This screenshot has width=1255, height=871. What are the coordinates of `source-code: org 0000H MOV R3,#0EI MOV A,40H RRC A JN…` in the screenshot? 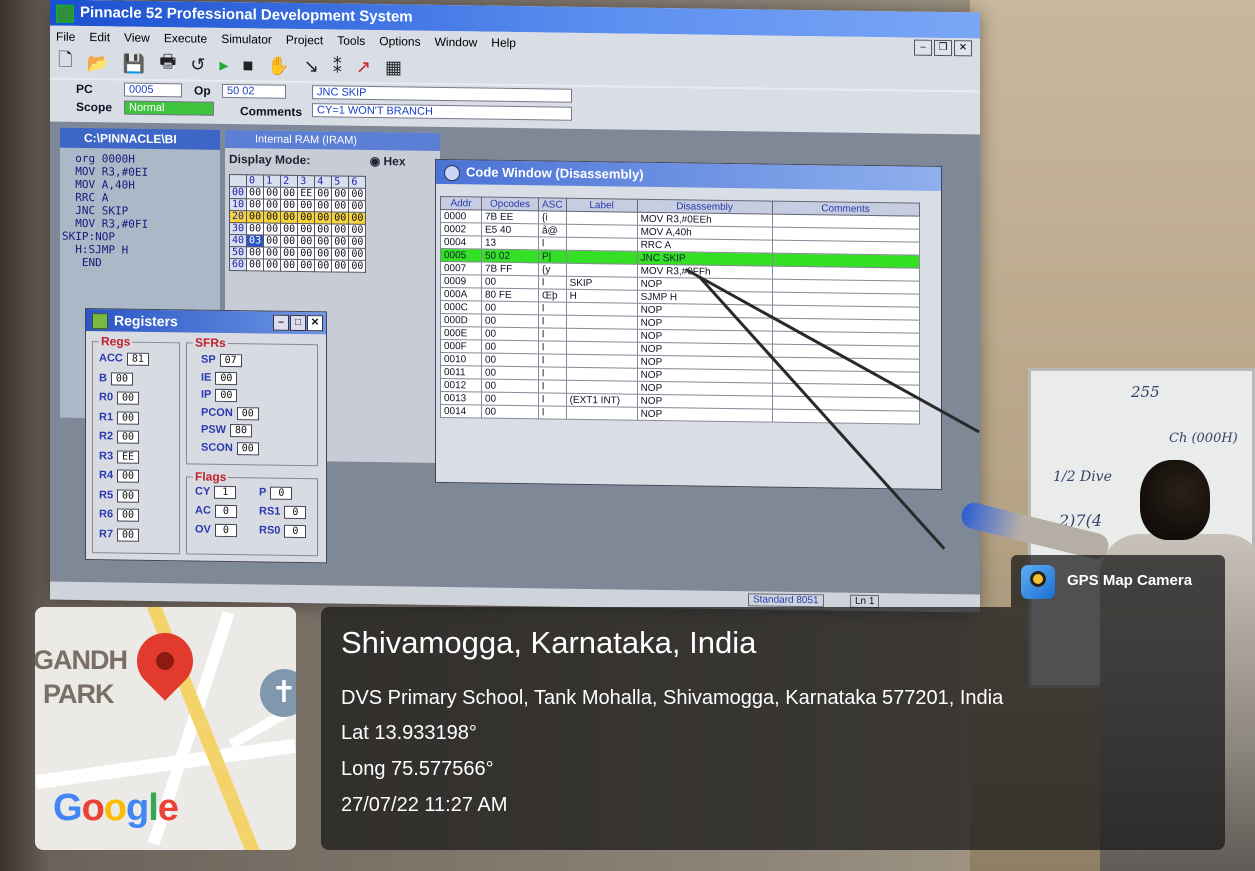 It's located at (140, 211).